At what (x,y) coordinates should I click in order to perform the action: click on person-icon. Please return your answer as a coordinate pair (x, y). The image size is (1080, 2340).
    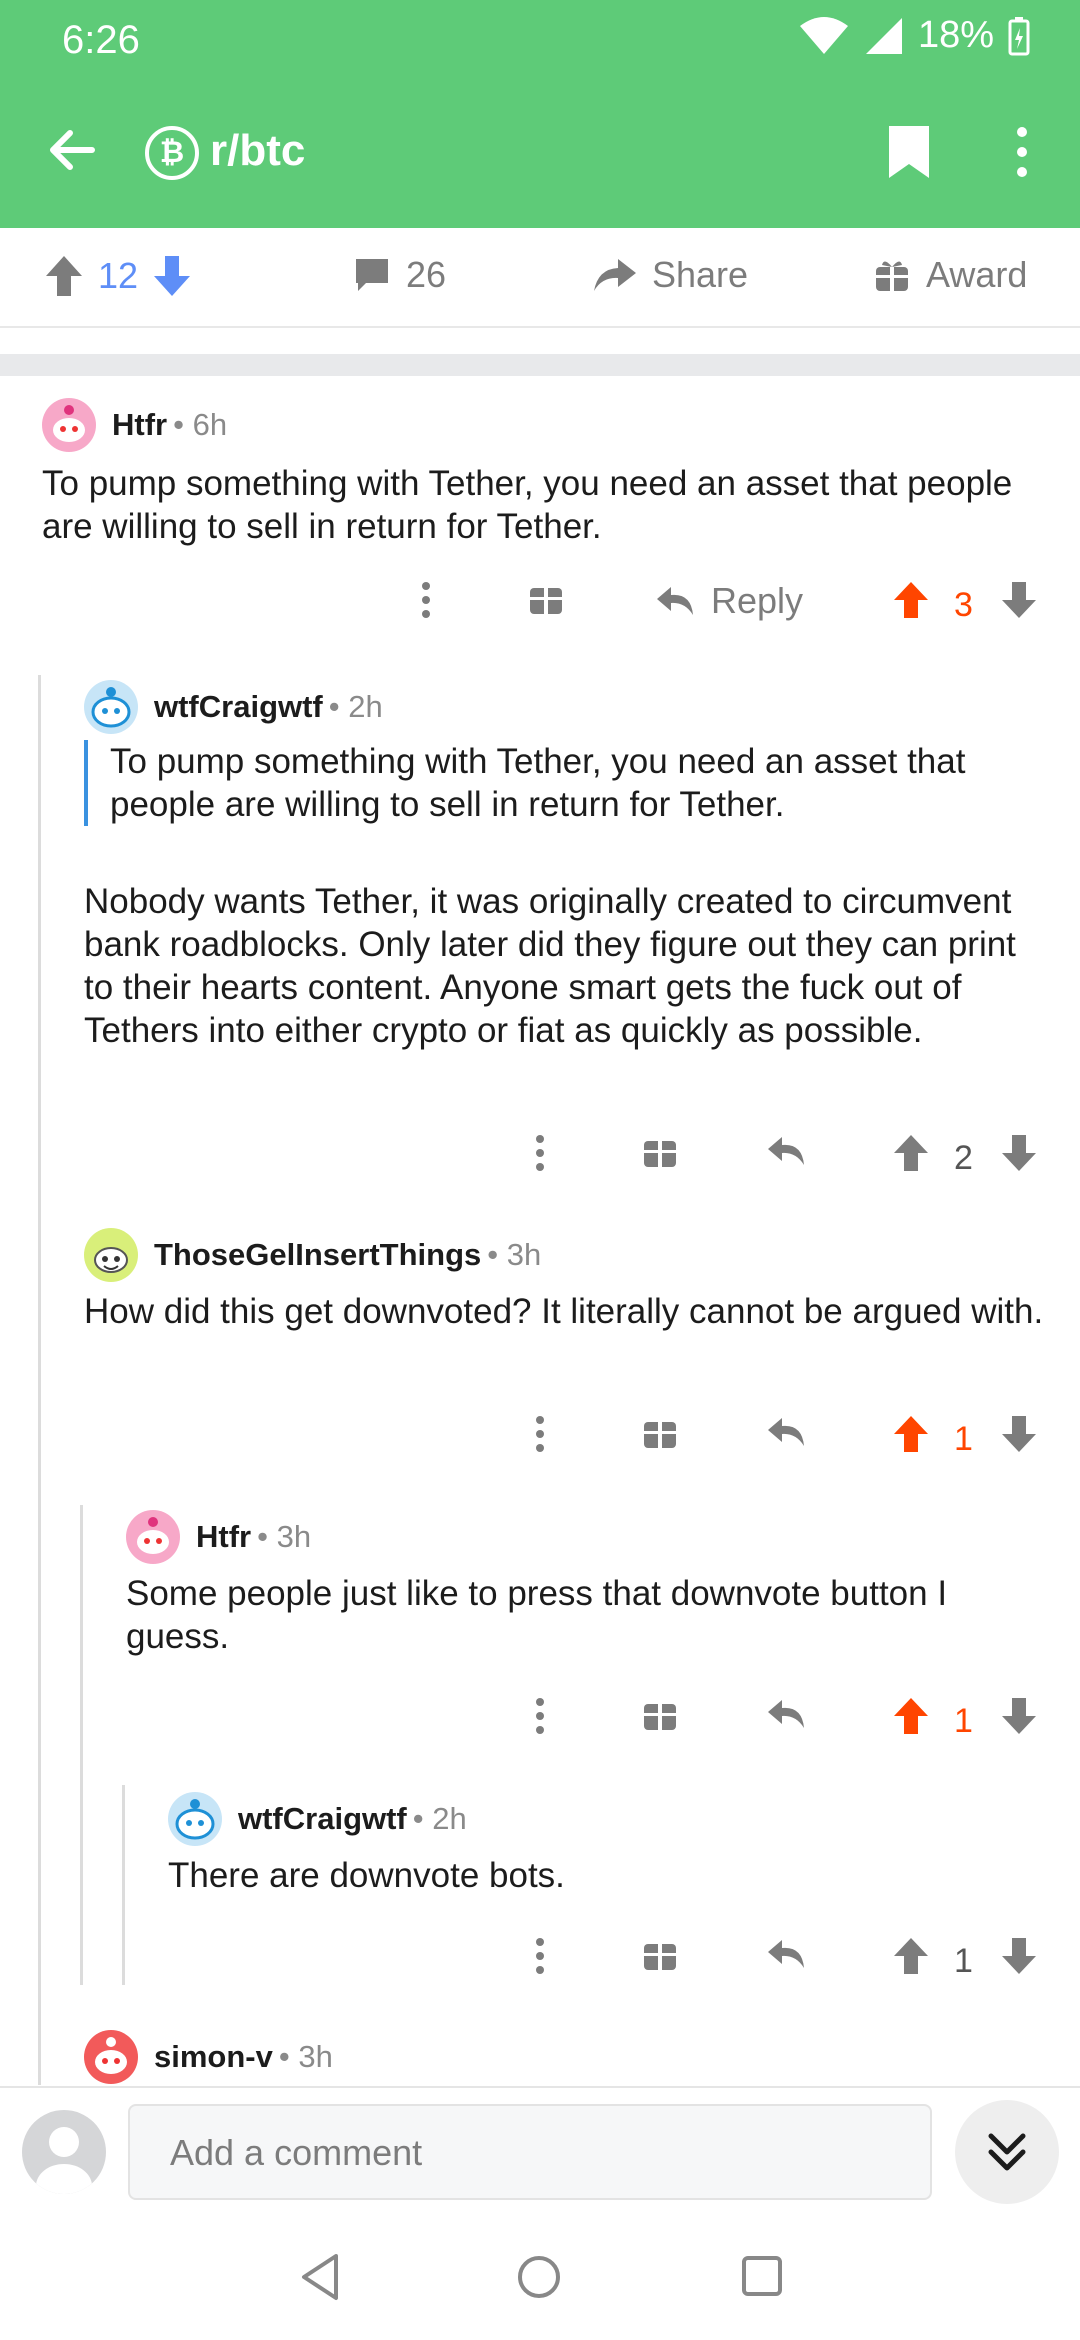
    Looking at the image, I should click on (64, 2160).